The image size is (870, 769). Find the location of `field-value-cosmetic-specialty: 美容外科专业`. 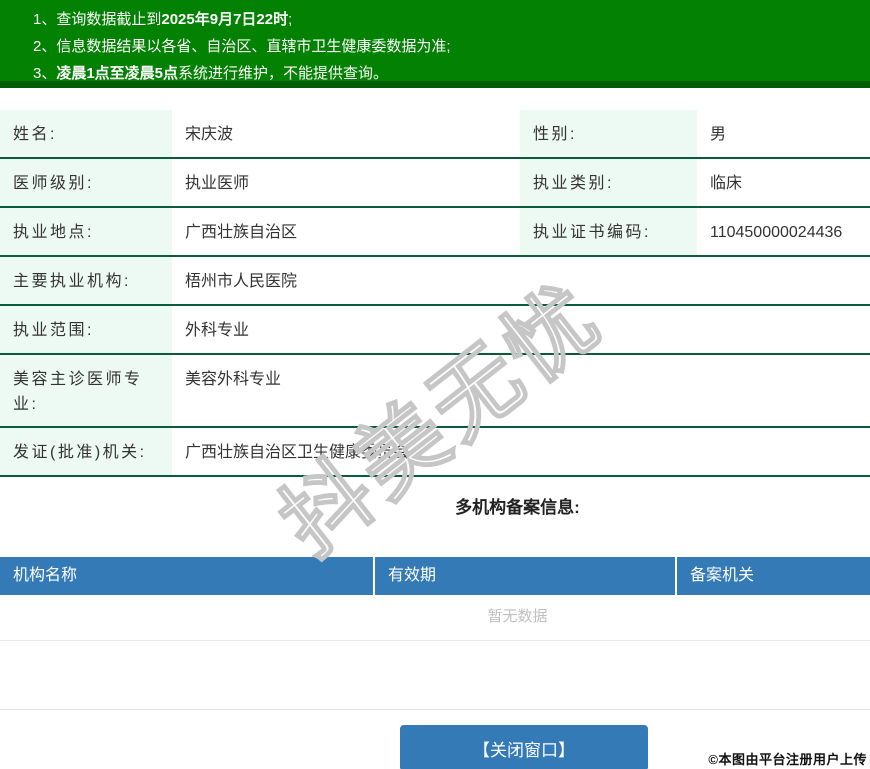

field-value-cosmetic-specialty: 美容外科专业 is located at coordinates (521, 391).